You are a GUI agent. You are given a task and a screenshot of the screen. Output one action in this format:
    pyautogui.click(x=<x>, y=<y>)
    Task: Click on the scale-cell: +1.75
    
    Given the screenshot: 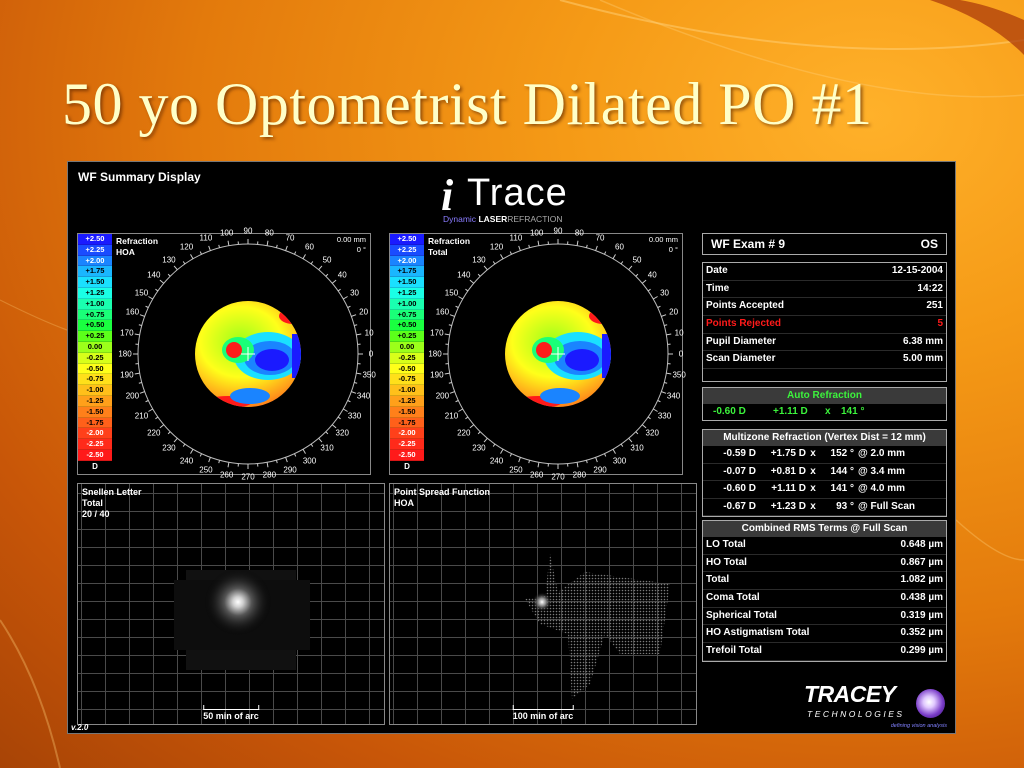 What is the action you would take?
    pyautogui.click(x=407, y=272)
    